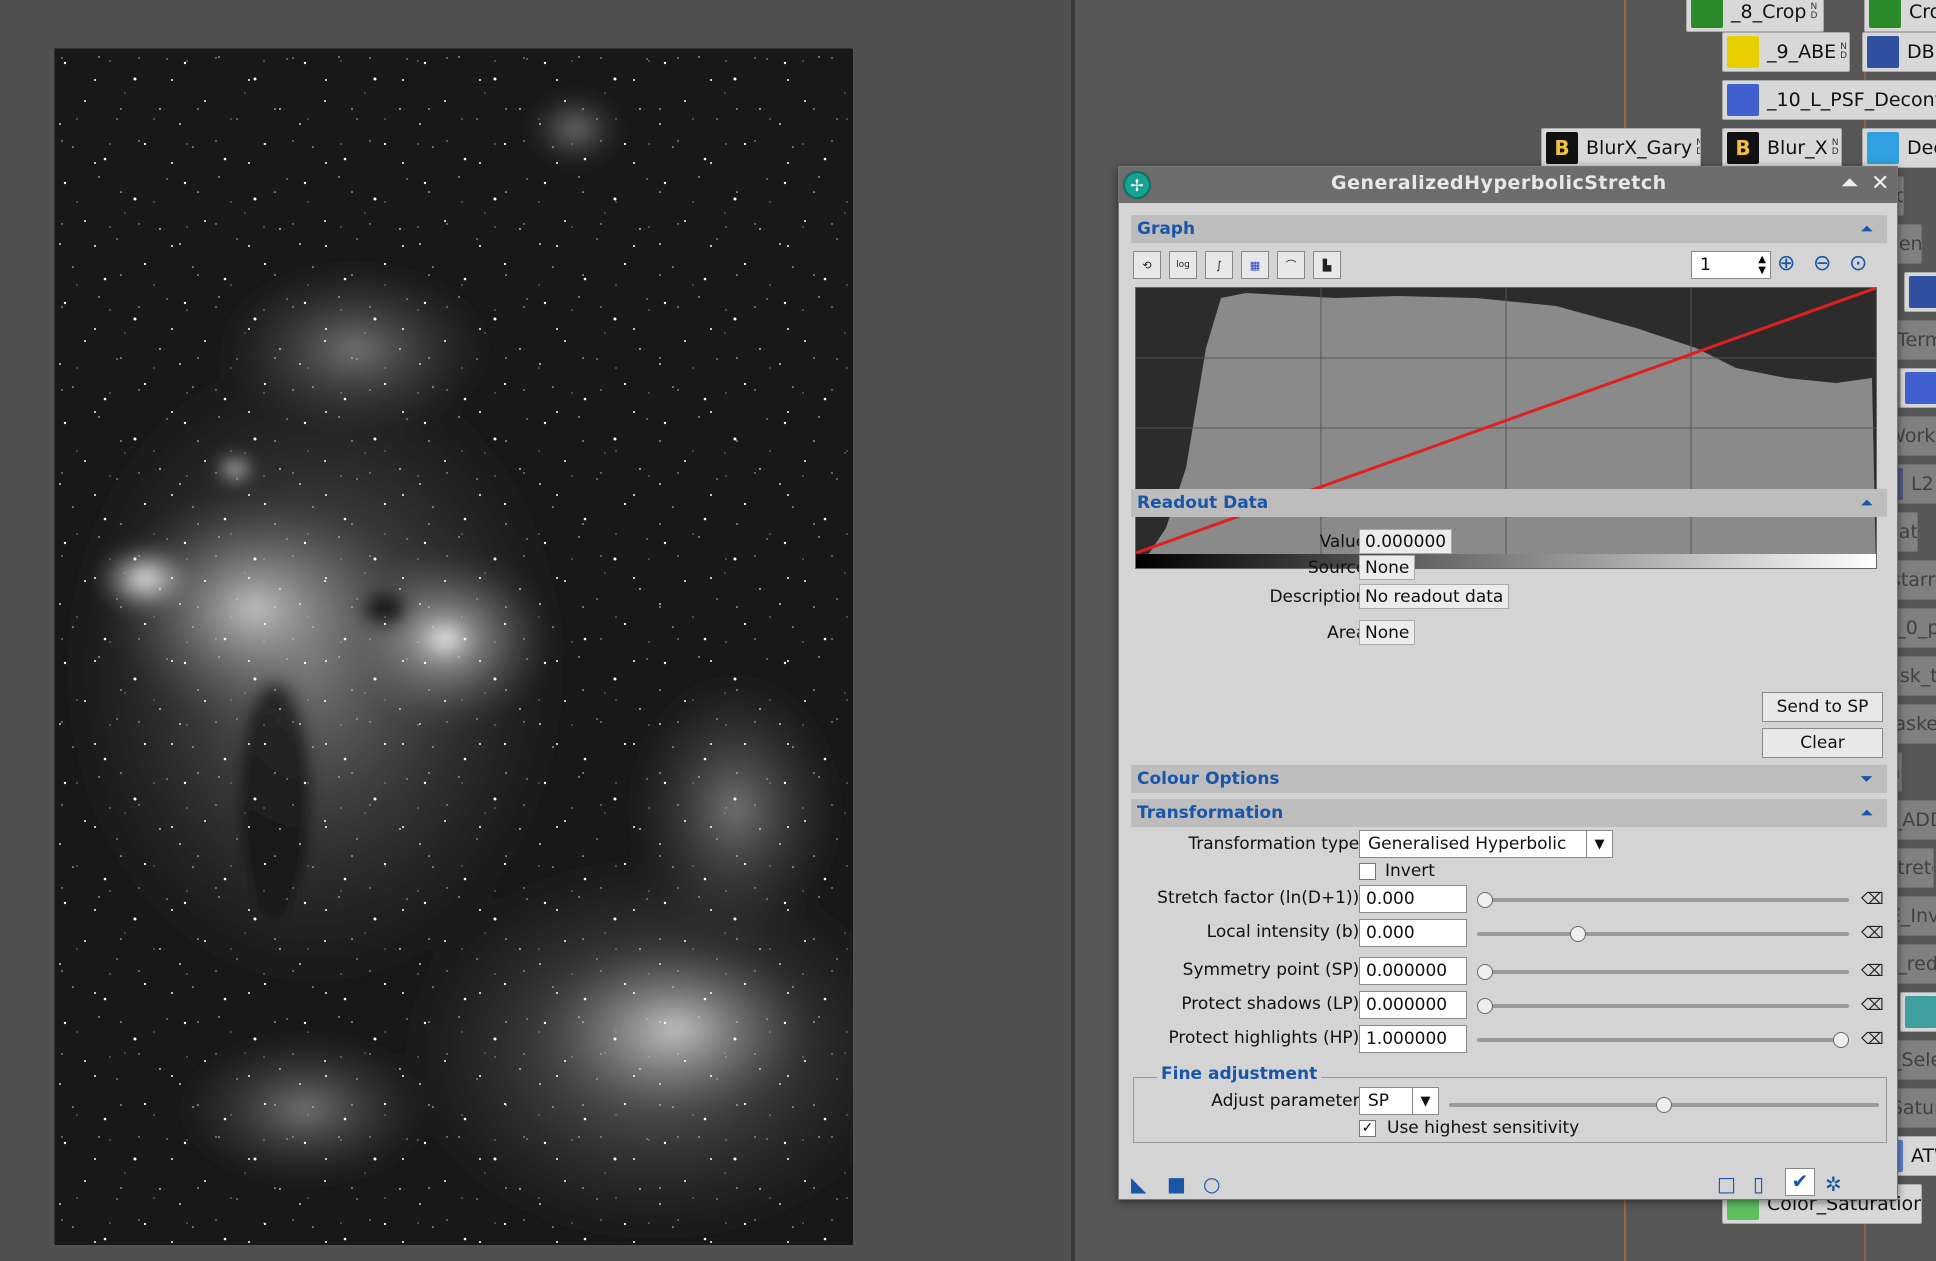  Describe the element at coordinates (1467, 844) in the screenshot. I see `selected-value: Generalised Hyperbolic` at that location.